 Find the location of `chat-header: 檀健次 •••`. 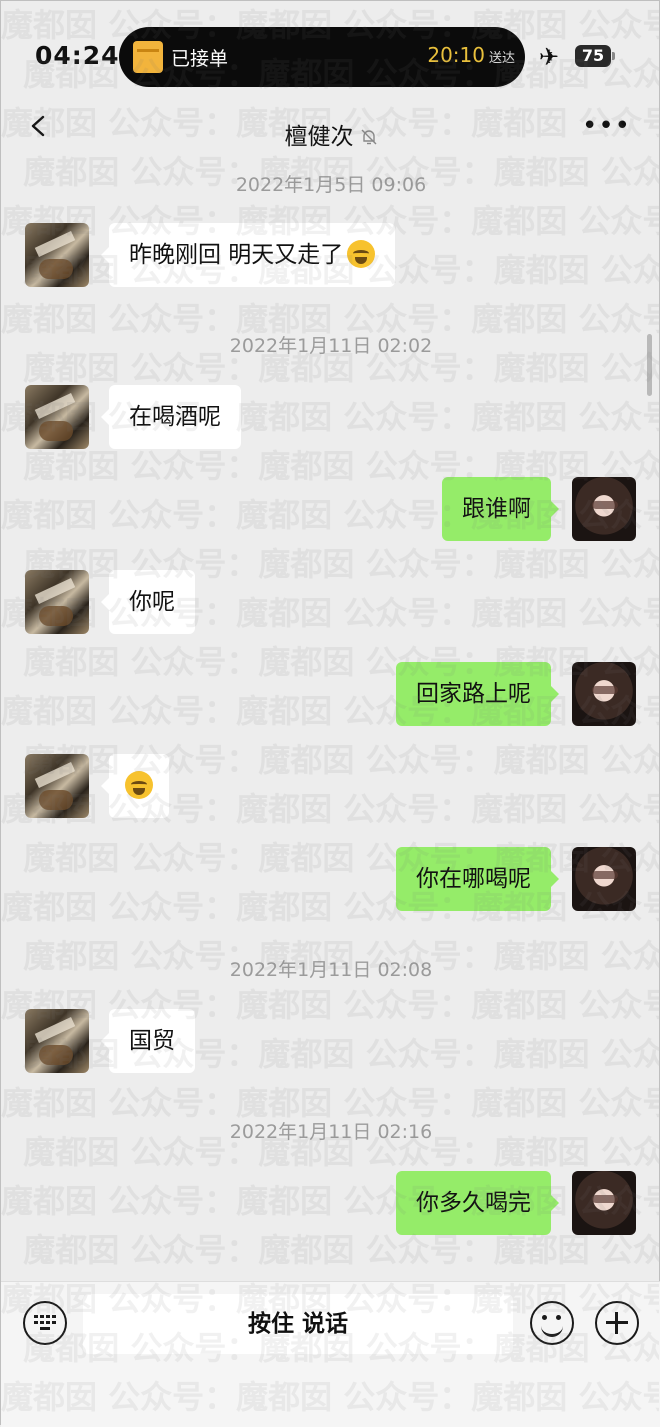

chat-header: 檀健次 ••• is located at coordinates (330, 131).